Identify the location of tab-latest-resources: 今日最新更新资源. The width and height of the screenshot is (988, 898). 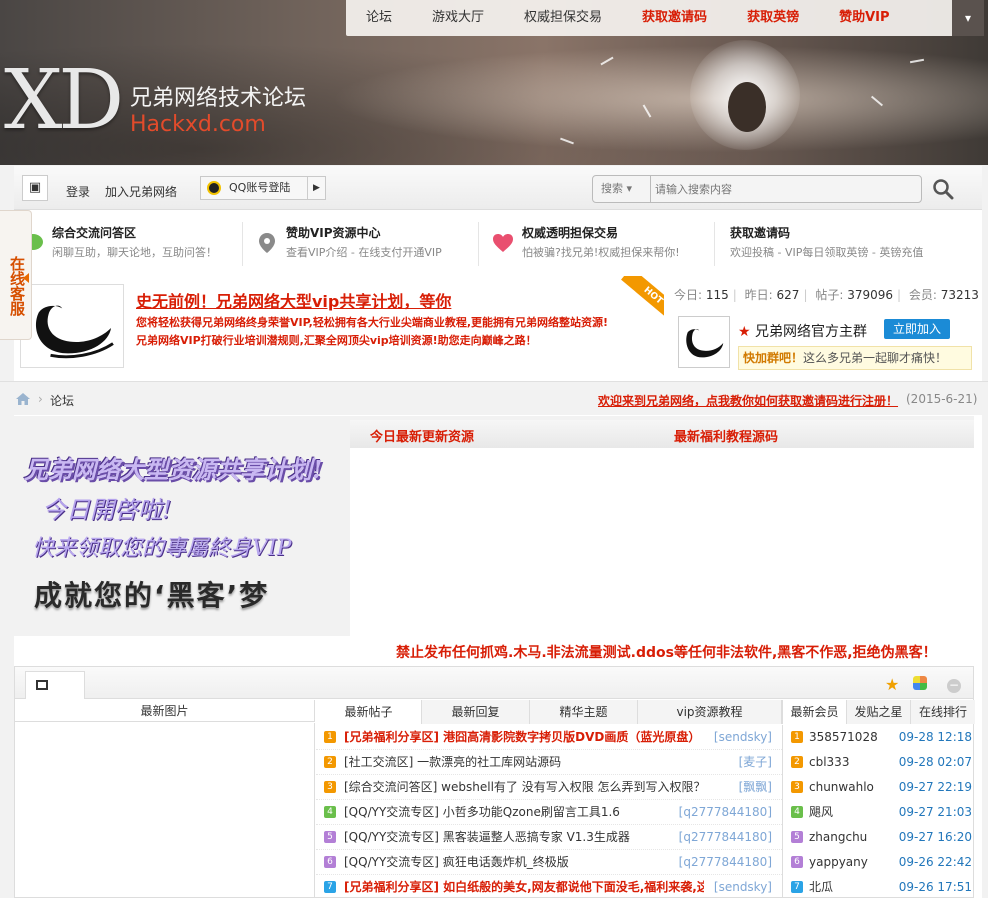
(422, 435).